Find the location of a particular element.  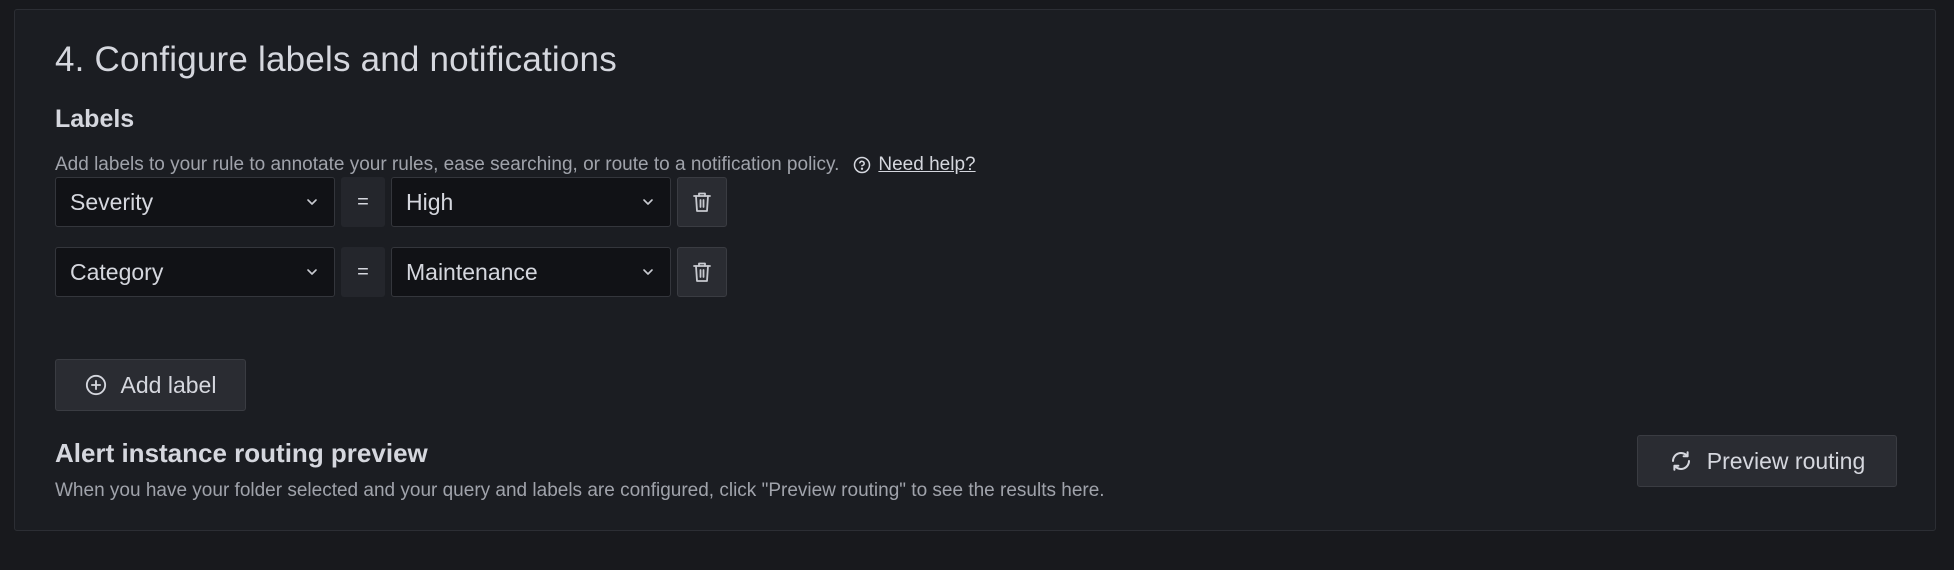

need-help-link: Need help? is located at coordinates (914, 165).